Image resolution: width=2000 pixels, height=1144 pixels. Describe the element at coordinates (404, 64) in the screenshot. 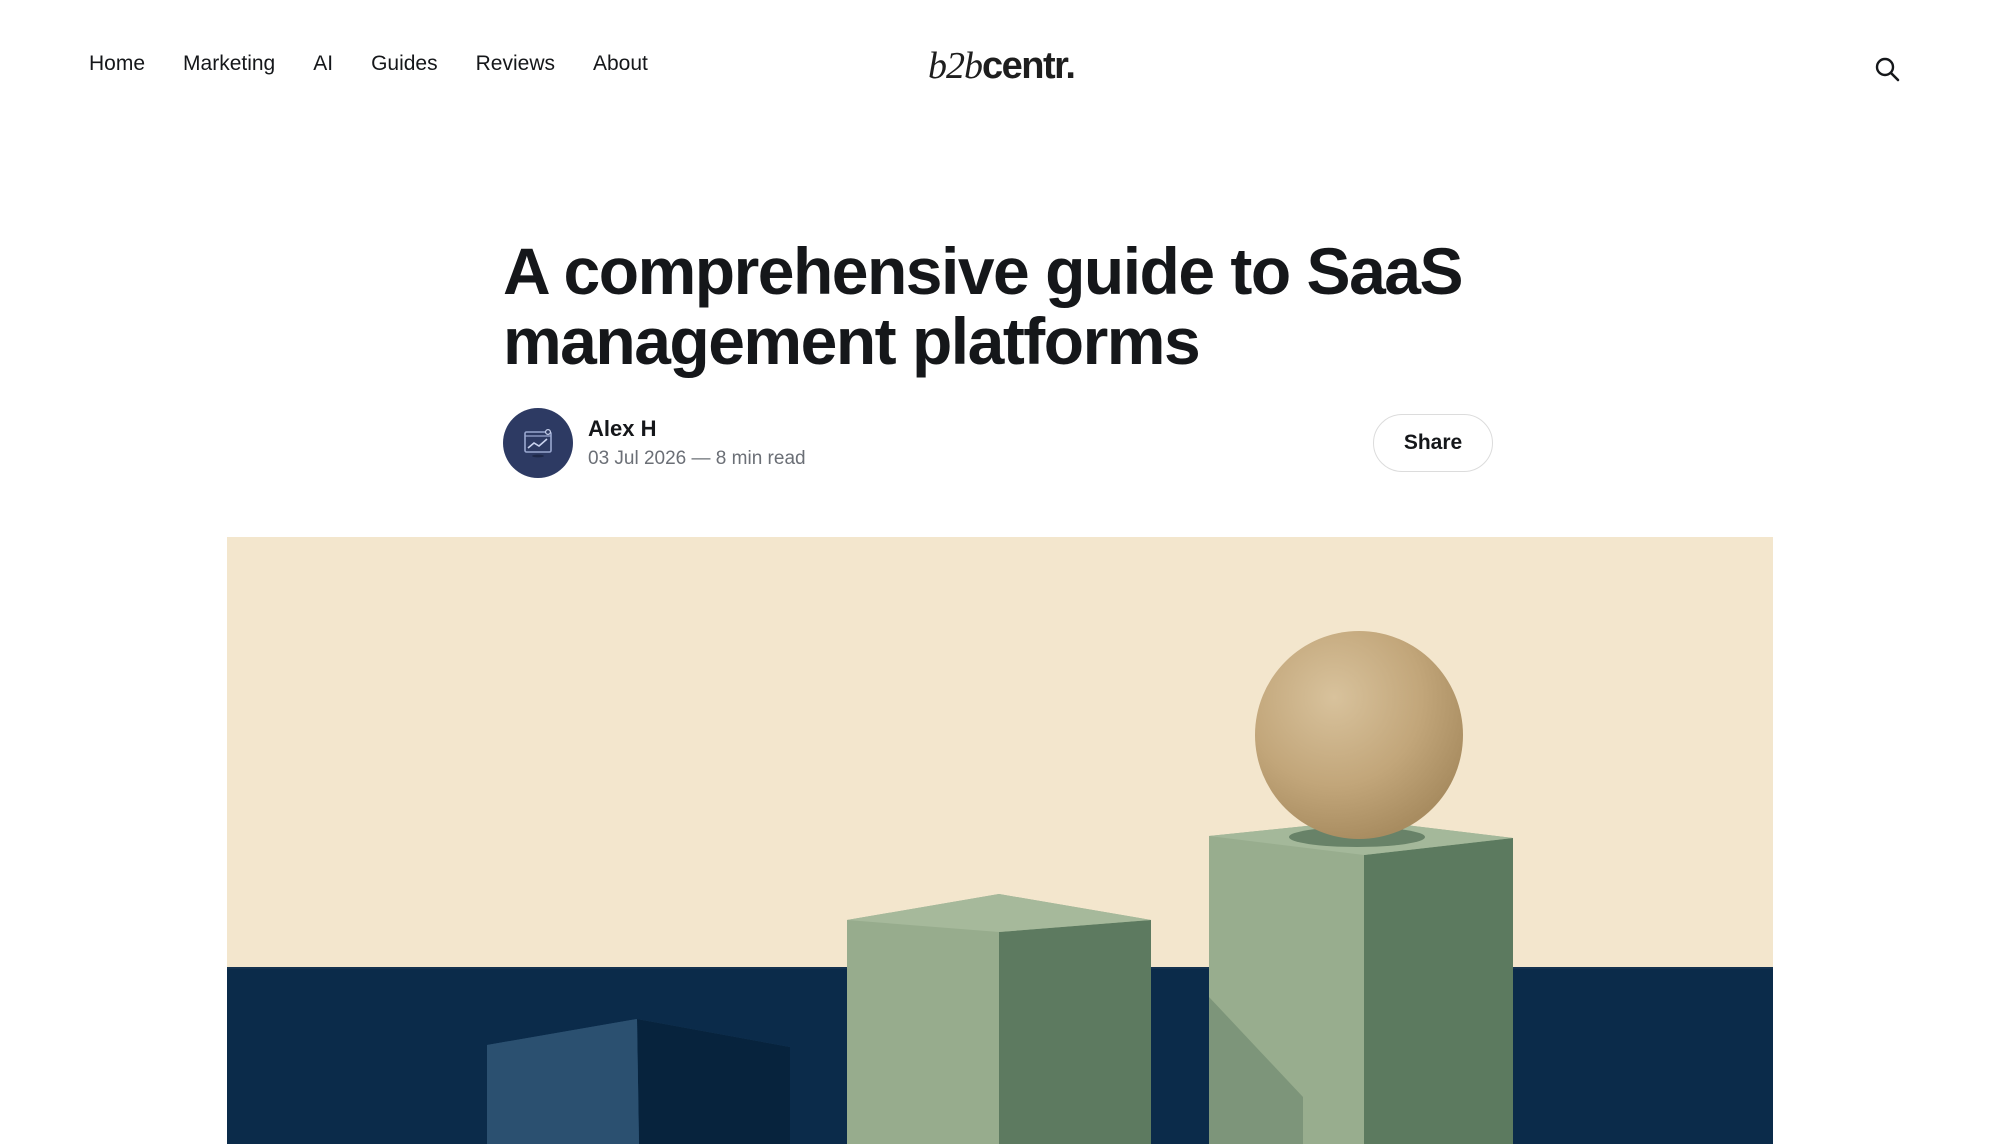

I see `nav-guides: Guides` at that location.